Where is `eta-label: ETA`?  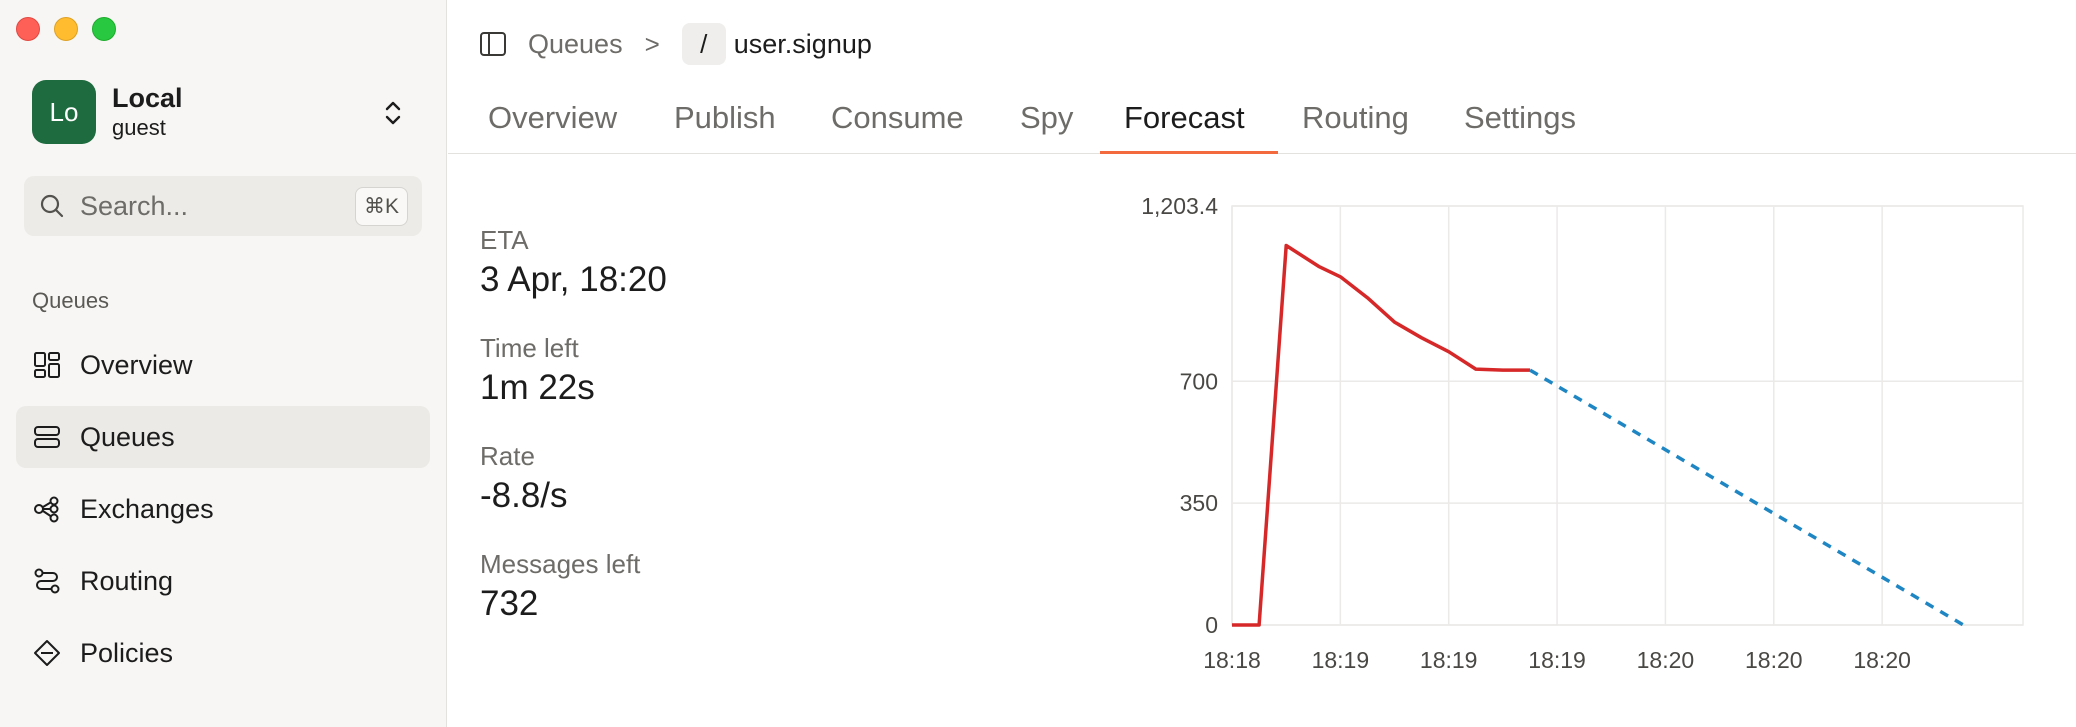 eta-label: ETA is located at coordinates (504, 240).